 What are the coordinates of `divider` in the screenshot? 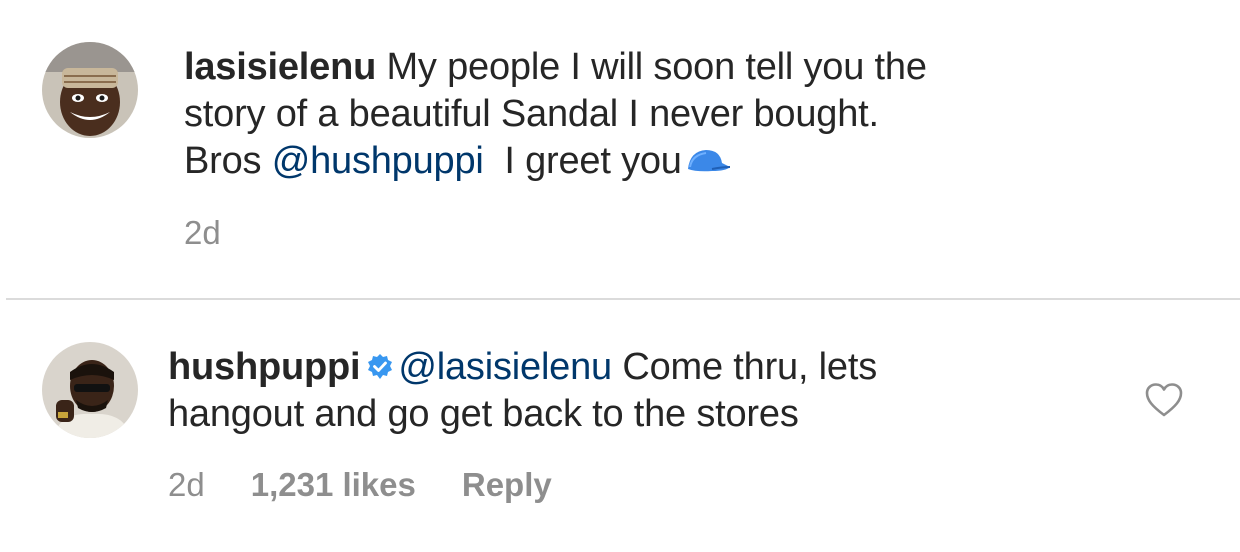 It's located at (623, 299).